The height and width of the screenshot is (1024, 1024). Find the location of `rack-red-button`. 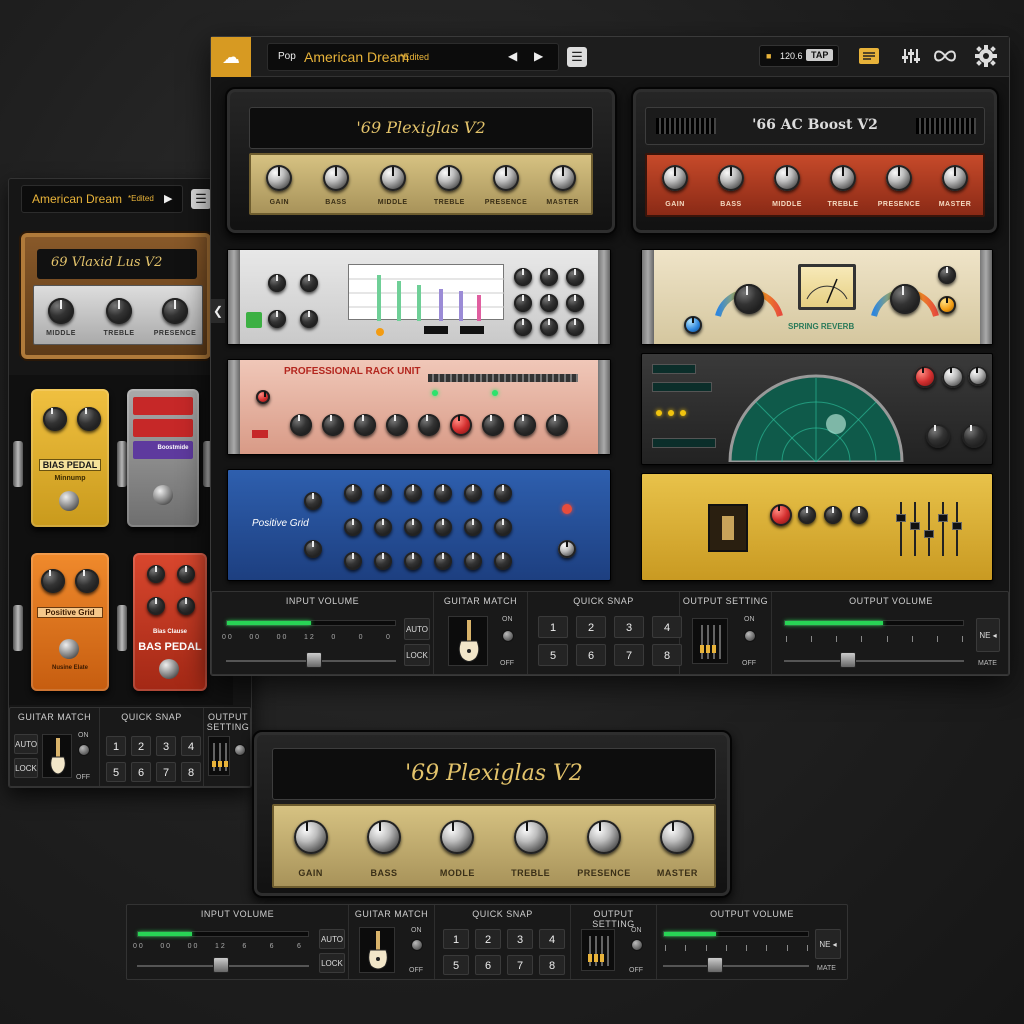

rack-red-button is located at coordinates (260, 434).